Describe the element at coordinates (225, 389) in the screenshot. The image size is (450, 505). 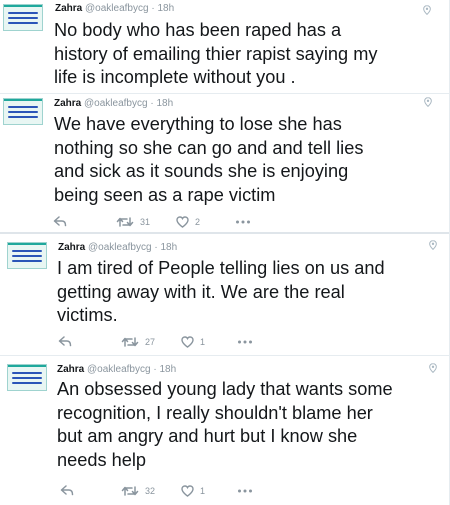
I see `tweet-text-line: An obsessed young lady that wants some` at that location.